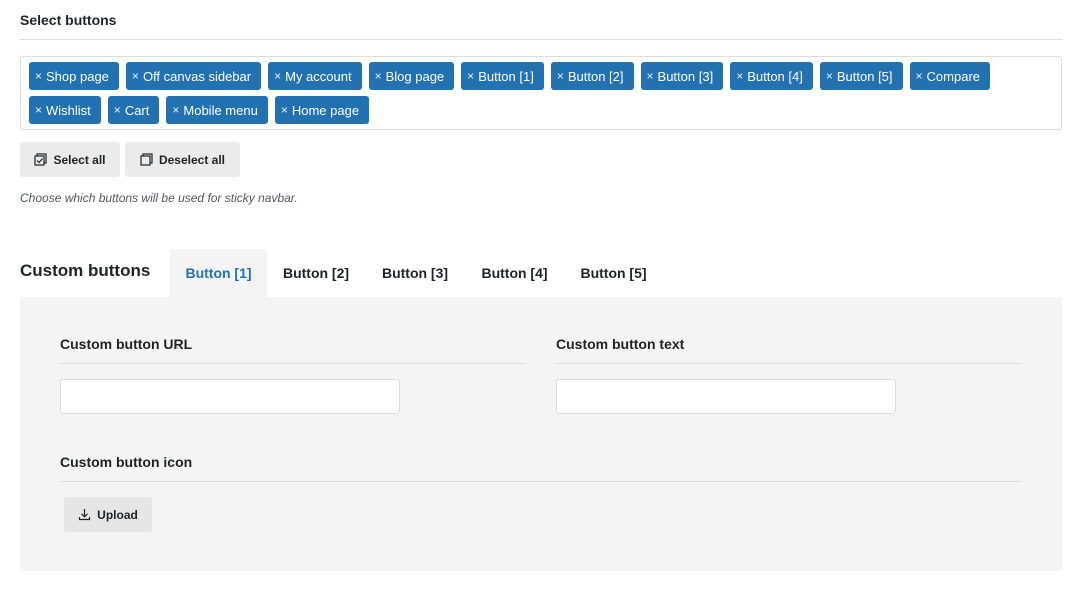 The width and height of the screenshot is (1078, 592). I want to click on tag-label: Shop page, so click(77, 76).